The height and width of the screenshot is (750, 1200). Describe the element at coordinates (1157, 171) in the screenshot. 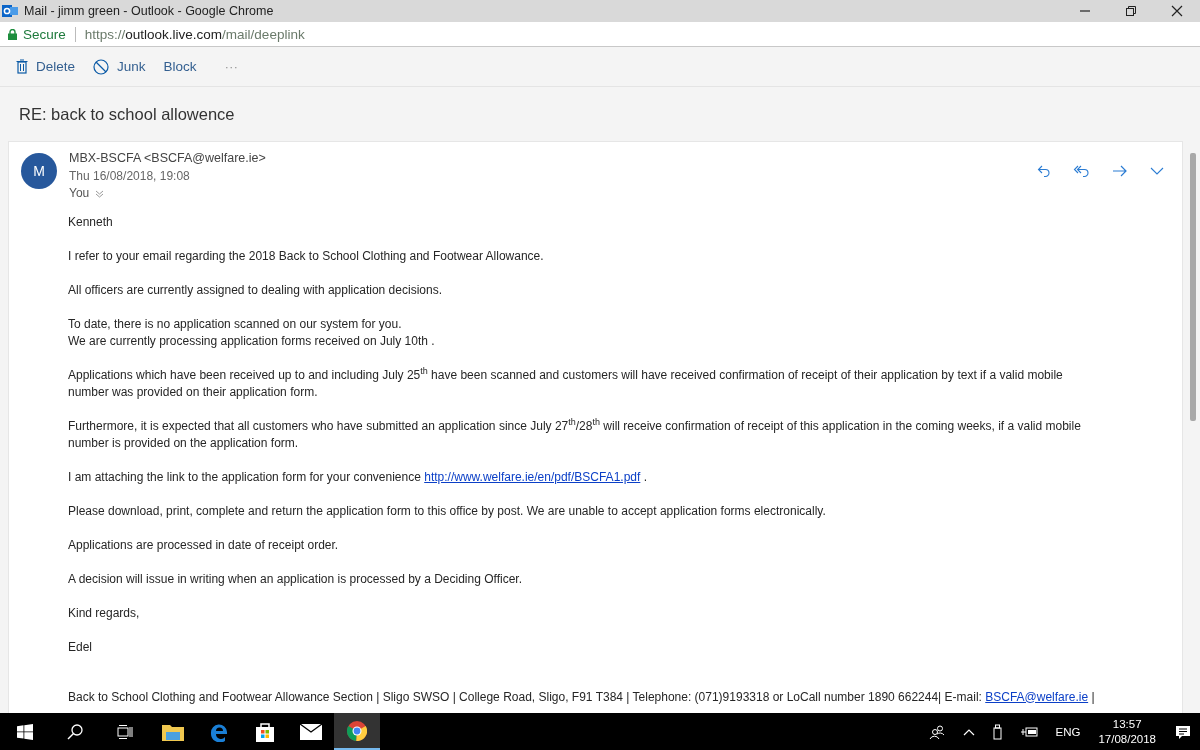

I see `chevron-down-icon` at that location.